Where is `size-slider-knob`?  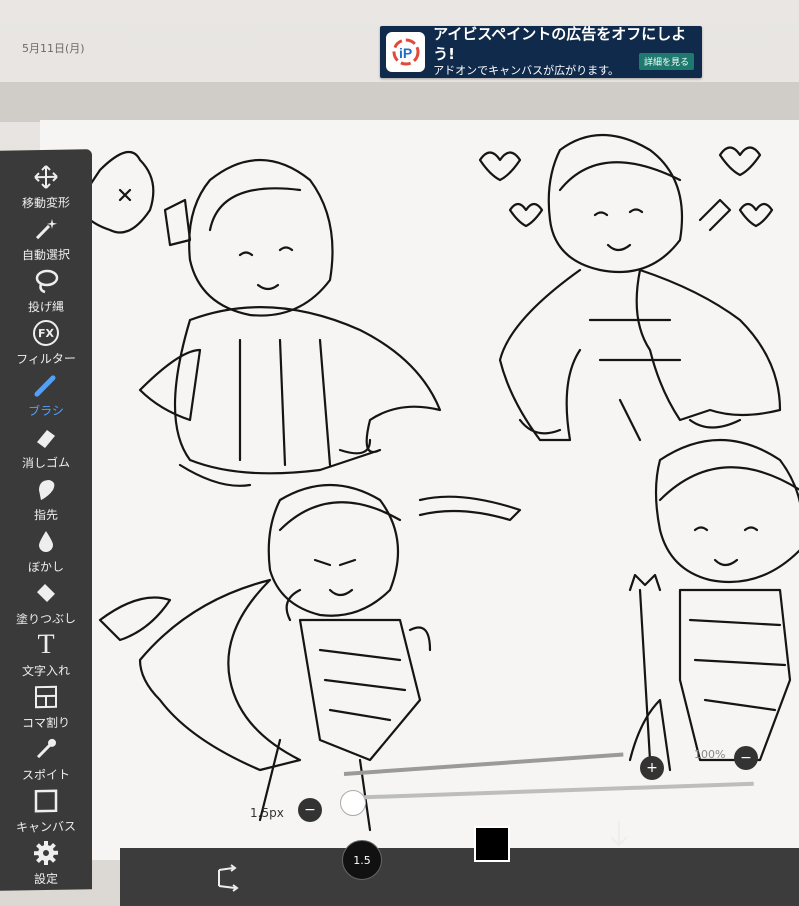 size-slider-knob is located at coordinates (353, 803).